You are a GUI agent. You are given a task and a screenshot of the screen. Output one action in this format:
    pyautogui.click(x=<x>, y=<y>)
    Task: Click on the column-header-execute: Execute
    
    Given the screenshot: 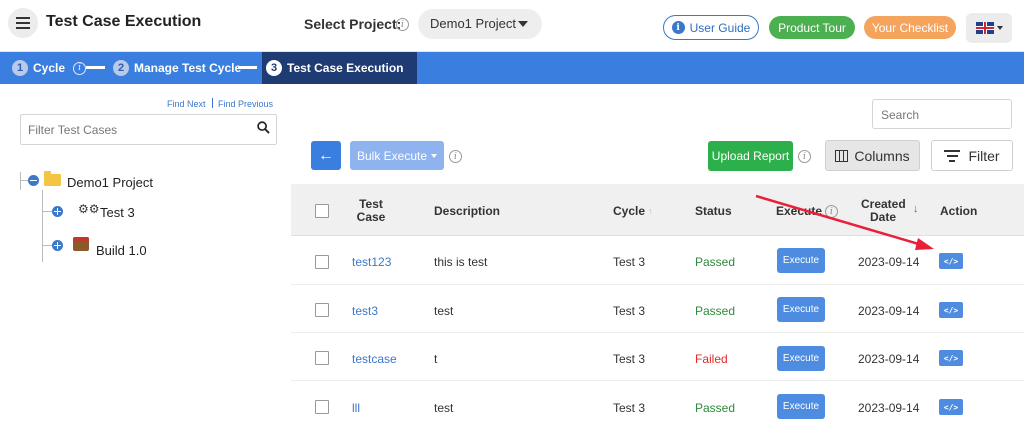 What is the action you would take?
    pyautogui.click(x=799, y=211)
    